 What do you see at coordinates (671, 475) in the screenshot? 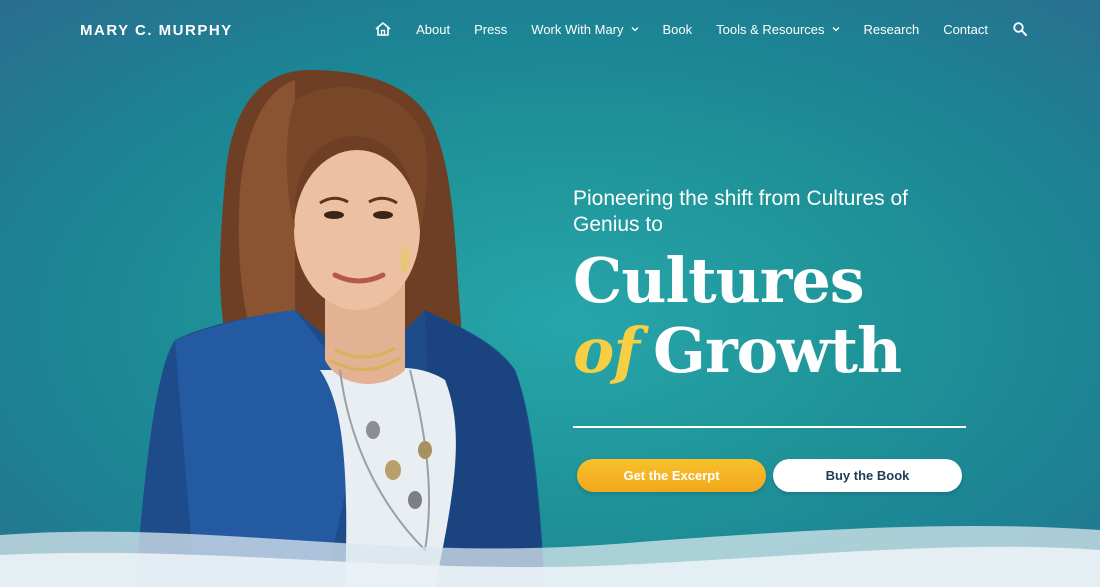
I see `get-excerpt-button: Get the Excerpt` at bounding box center [671, 475].